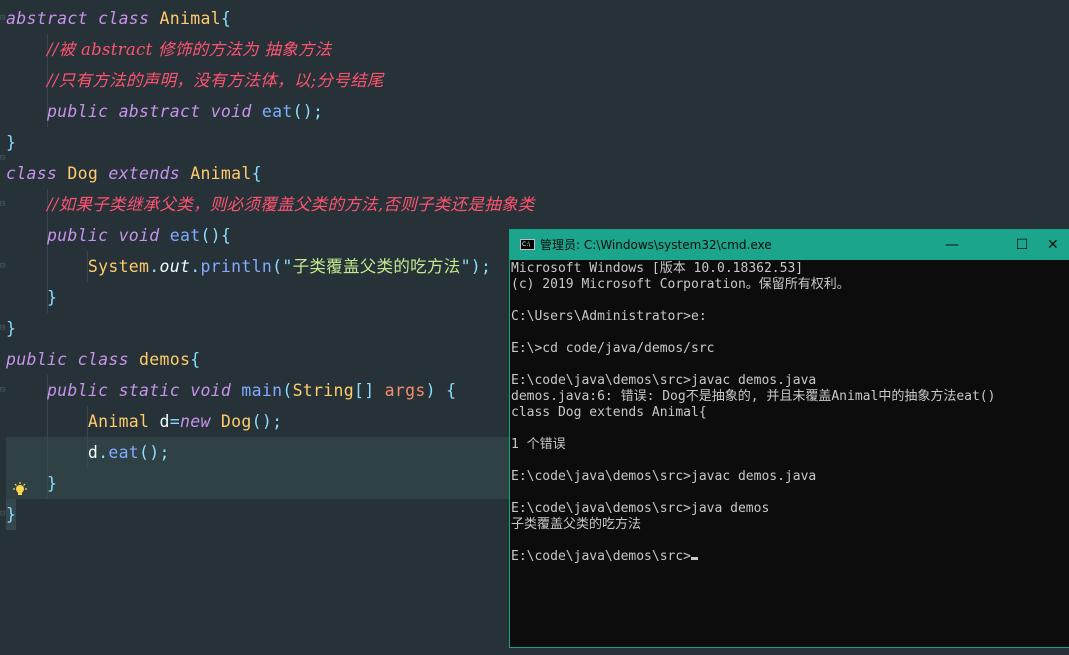 The height and width of the screenshot is (655, 1069). Describe the element at coordinates (88, 452) in the screenshot. I see `code-line: d.eat();` at that location.